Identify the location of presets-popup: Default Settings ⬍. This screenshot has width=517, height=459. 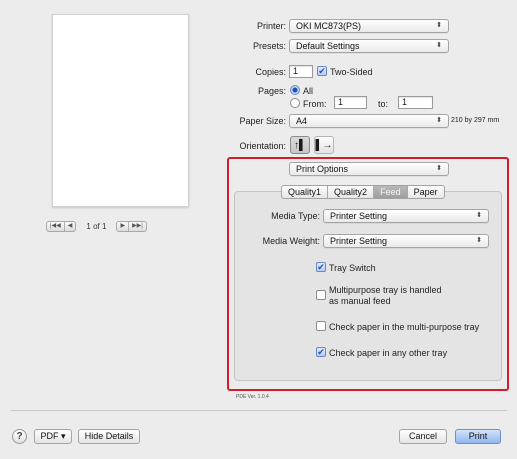
(369, 46).